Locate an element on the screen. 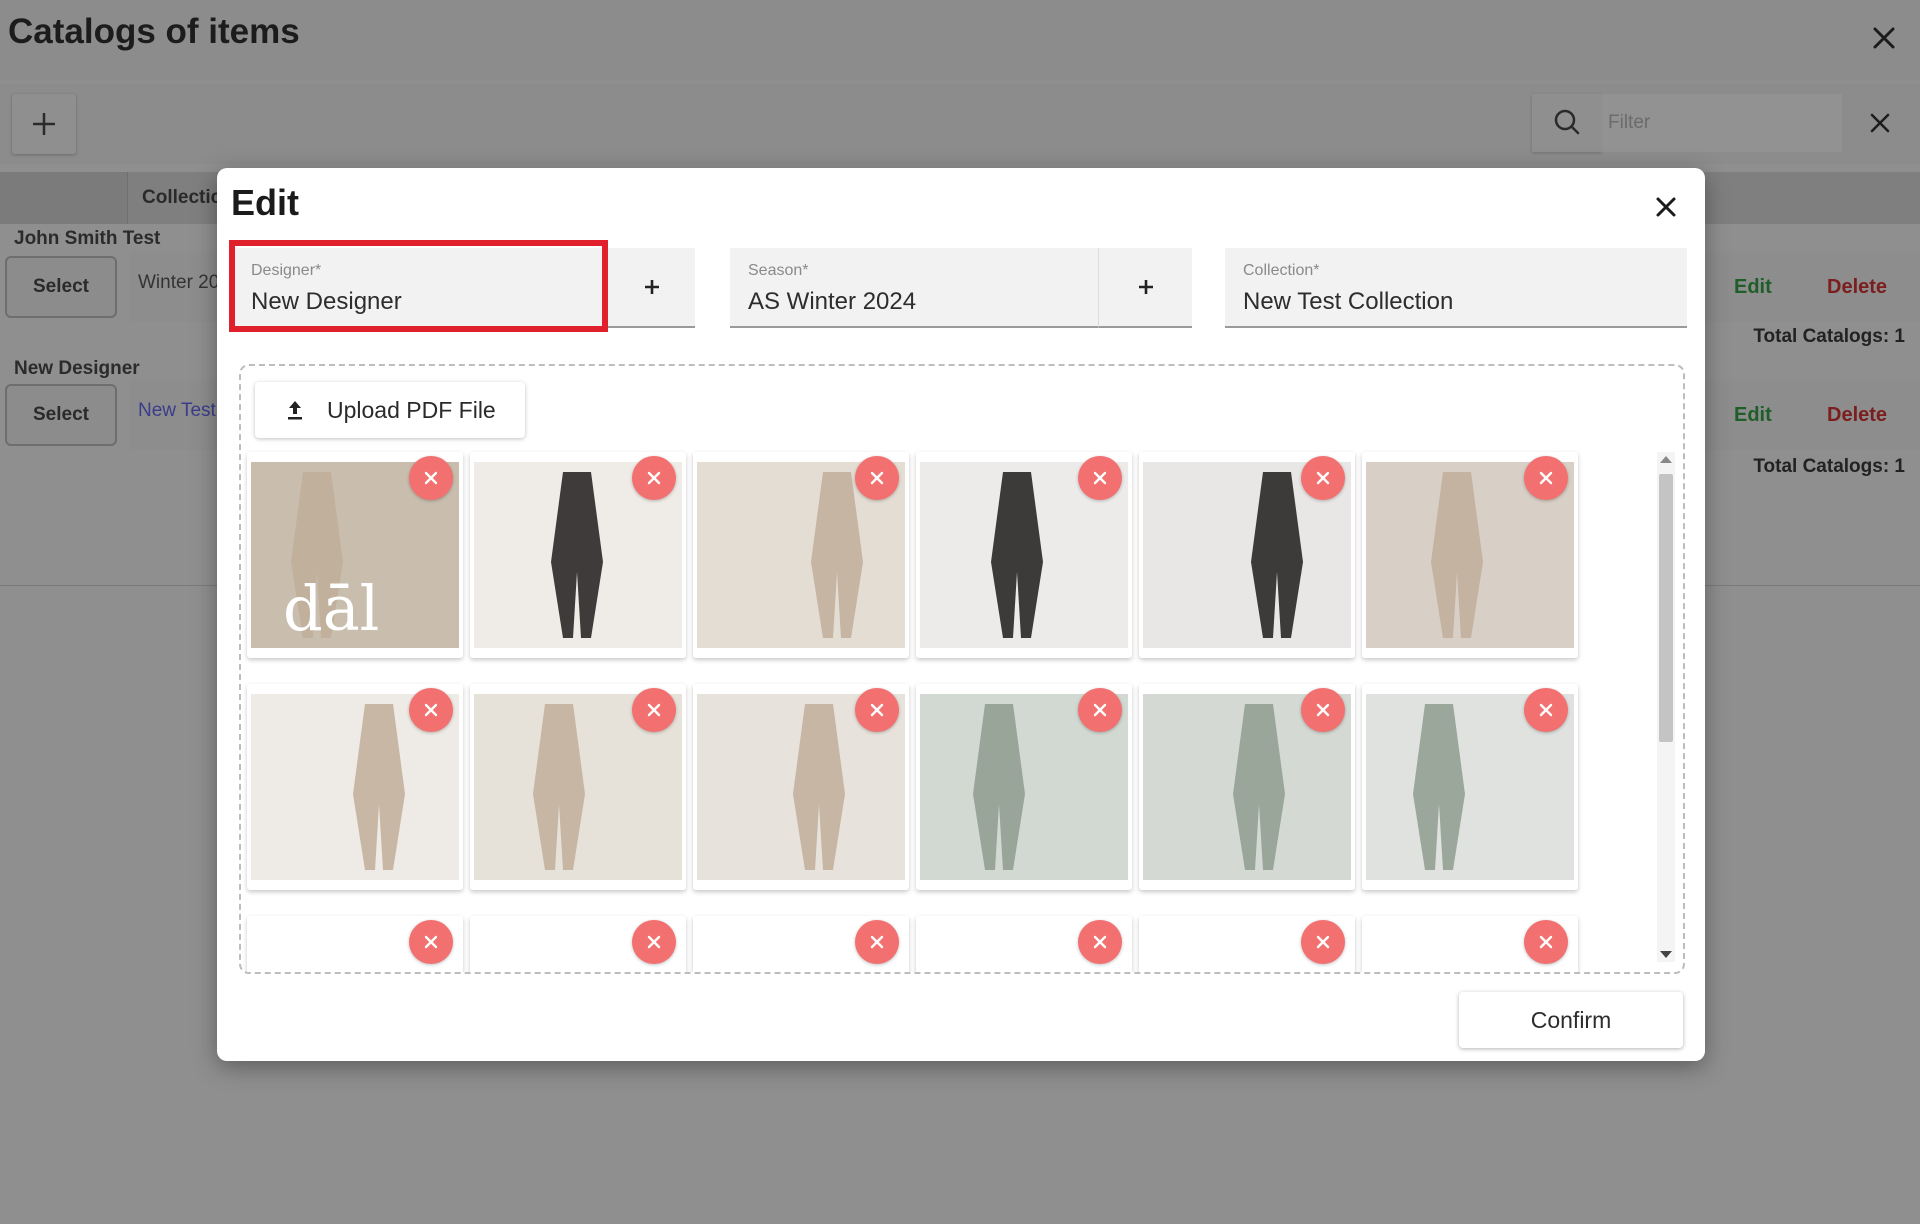 The width and height of the screenshot is (1920, 1224). add-catalog-button is located at coordinates (44, 124).